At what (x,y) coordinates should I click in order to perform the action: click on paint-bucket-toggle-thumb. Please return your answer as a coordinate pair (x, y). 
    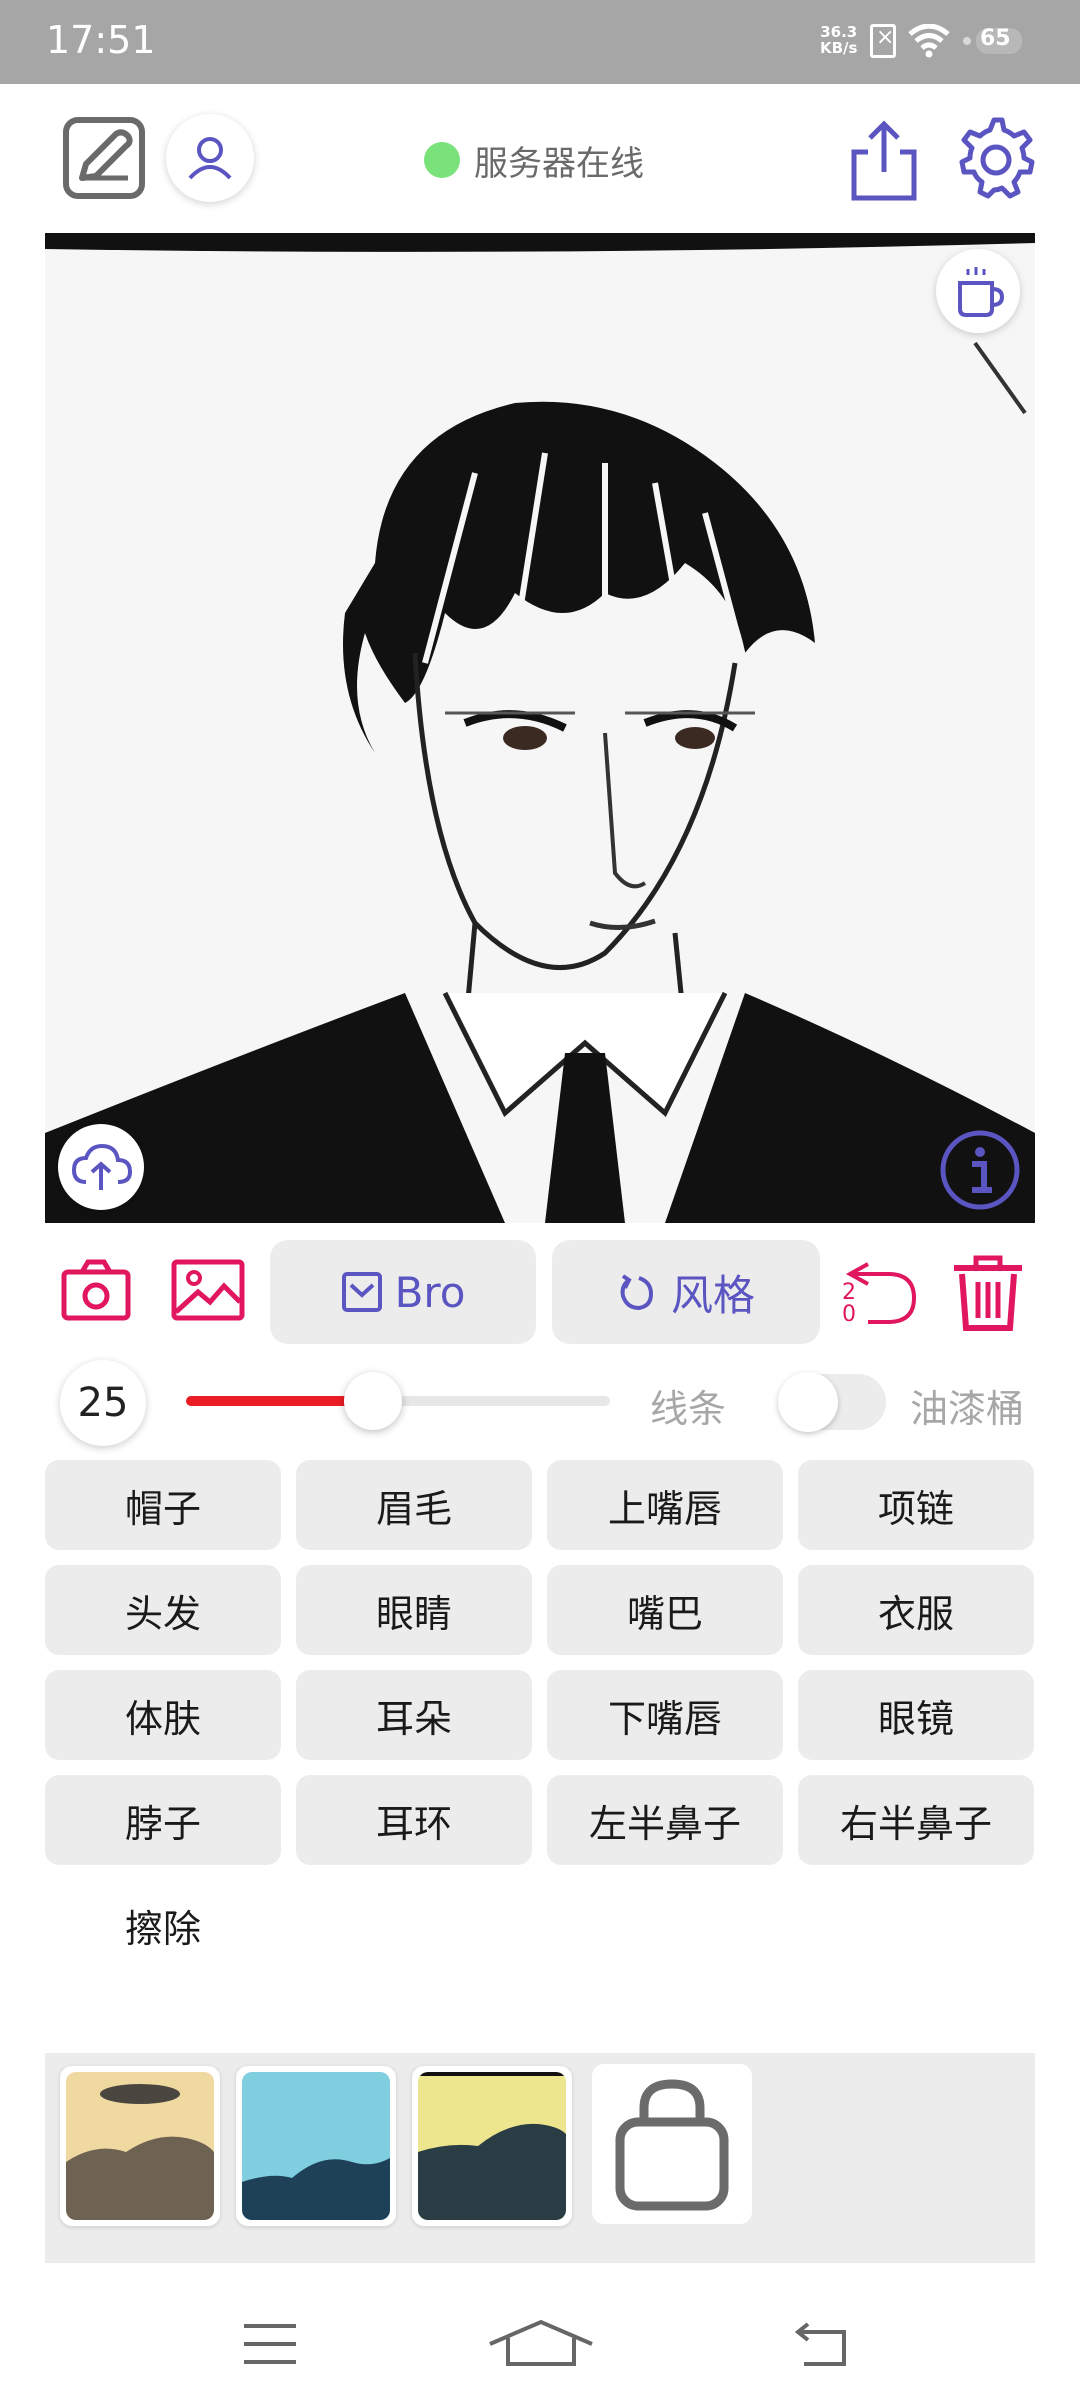
    Looking at the image, I should click on (808, 1402).